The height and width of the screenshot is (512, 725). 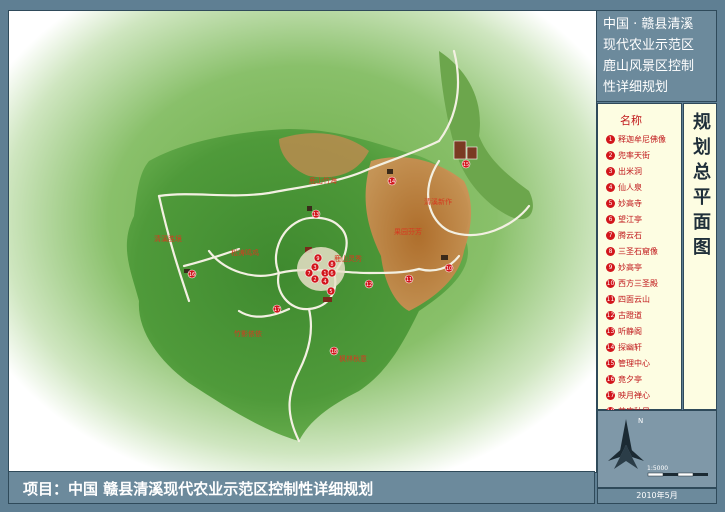 I want to click on project-title-bar: 项目：中国 赣县清溪现代农业示范区控制性详细规划, so click(x=301, y=487).